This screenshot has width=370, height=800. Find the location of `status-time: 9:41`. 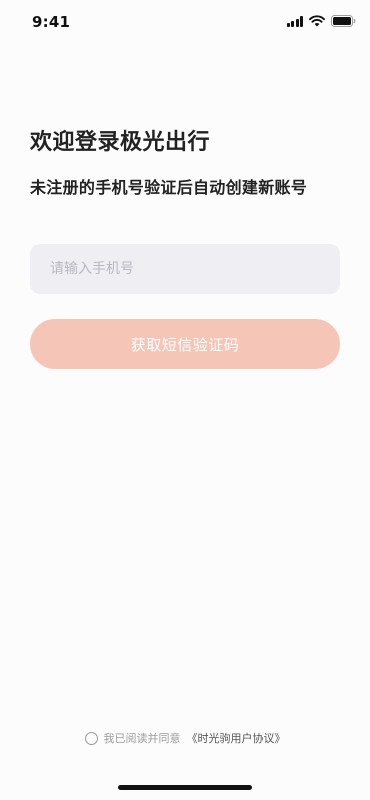

status-time: 9:41 is located at coordinates (51, 22).